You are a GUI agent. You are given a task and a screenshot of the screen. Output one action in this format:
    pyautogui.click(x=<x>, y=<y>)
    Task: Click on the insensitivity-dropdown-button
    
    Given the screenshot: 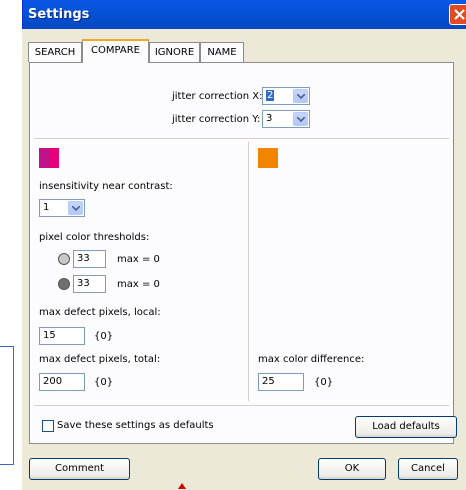 What is the action you would take?
    pyautogui.click(x=75, y=208)
    